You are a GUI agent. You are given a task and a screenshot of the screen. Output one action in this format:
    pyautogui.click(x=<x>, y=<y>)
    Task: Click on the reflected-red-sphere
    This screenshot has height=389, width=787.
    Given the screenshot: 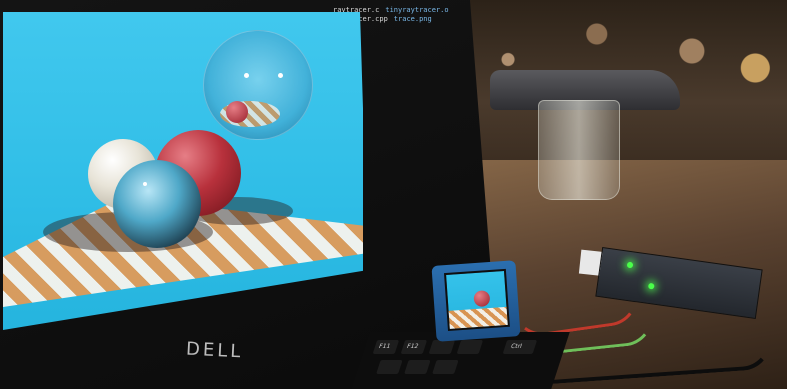 What is the action you would take?
    pyautogui.click(x=237, y=112)
    